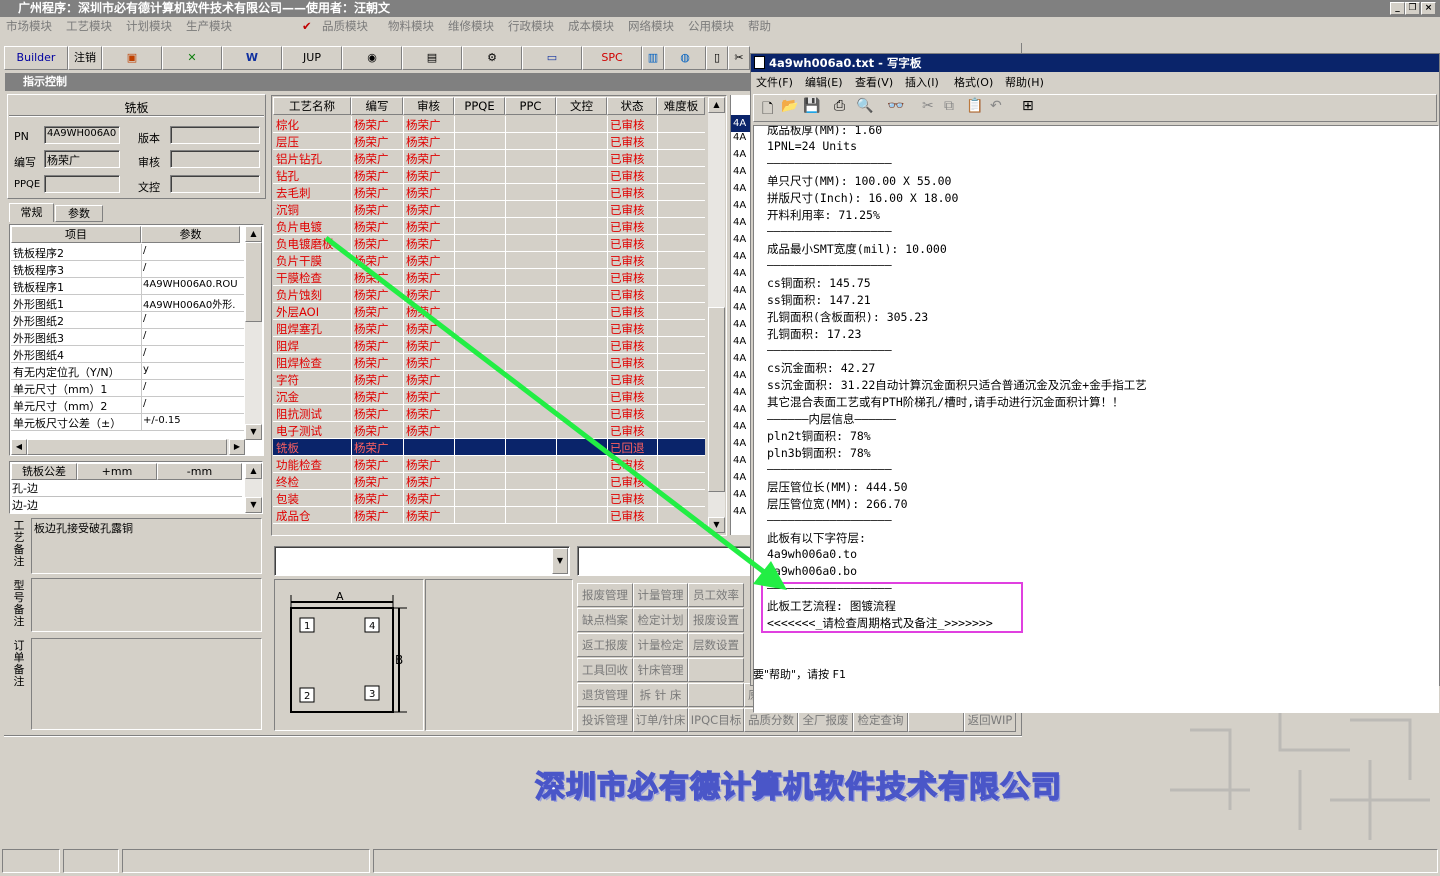  I want to click on computer-icon: ▭, so click(552, 58).